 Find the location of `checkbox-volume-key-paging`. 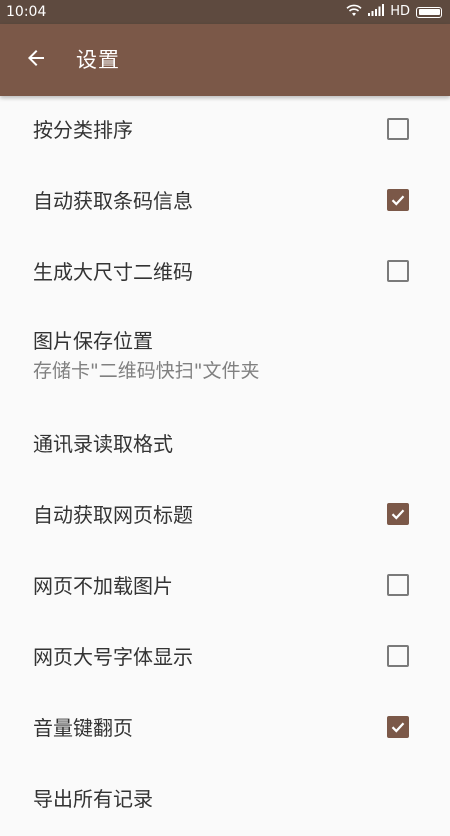

checkbox-volume-key-paging is located at coordinates (398, 727).